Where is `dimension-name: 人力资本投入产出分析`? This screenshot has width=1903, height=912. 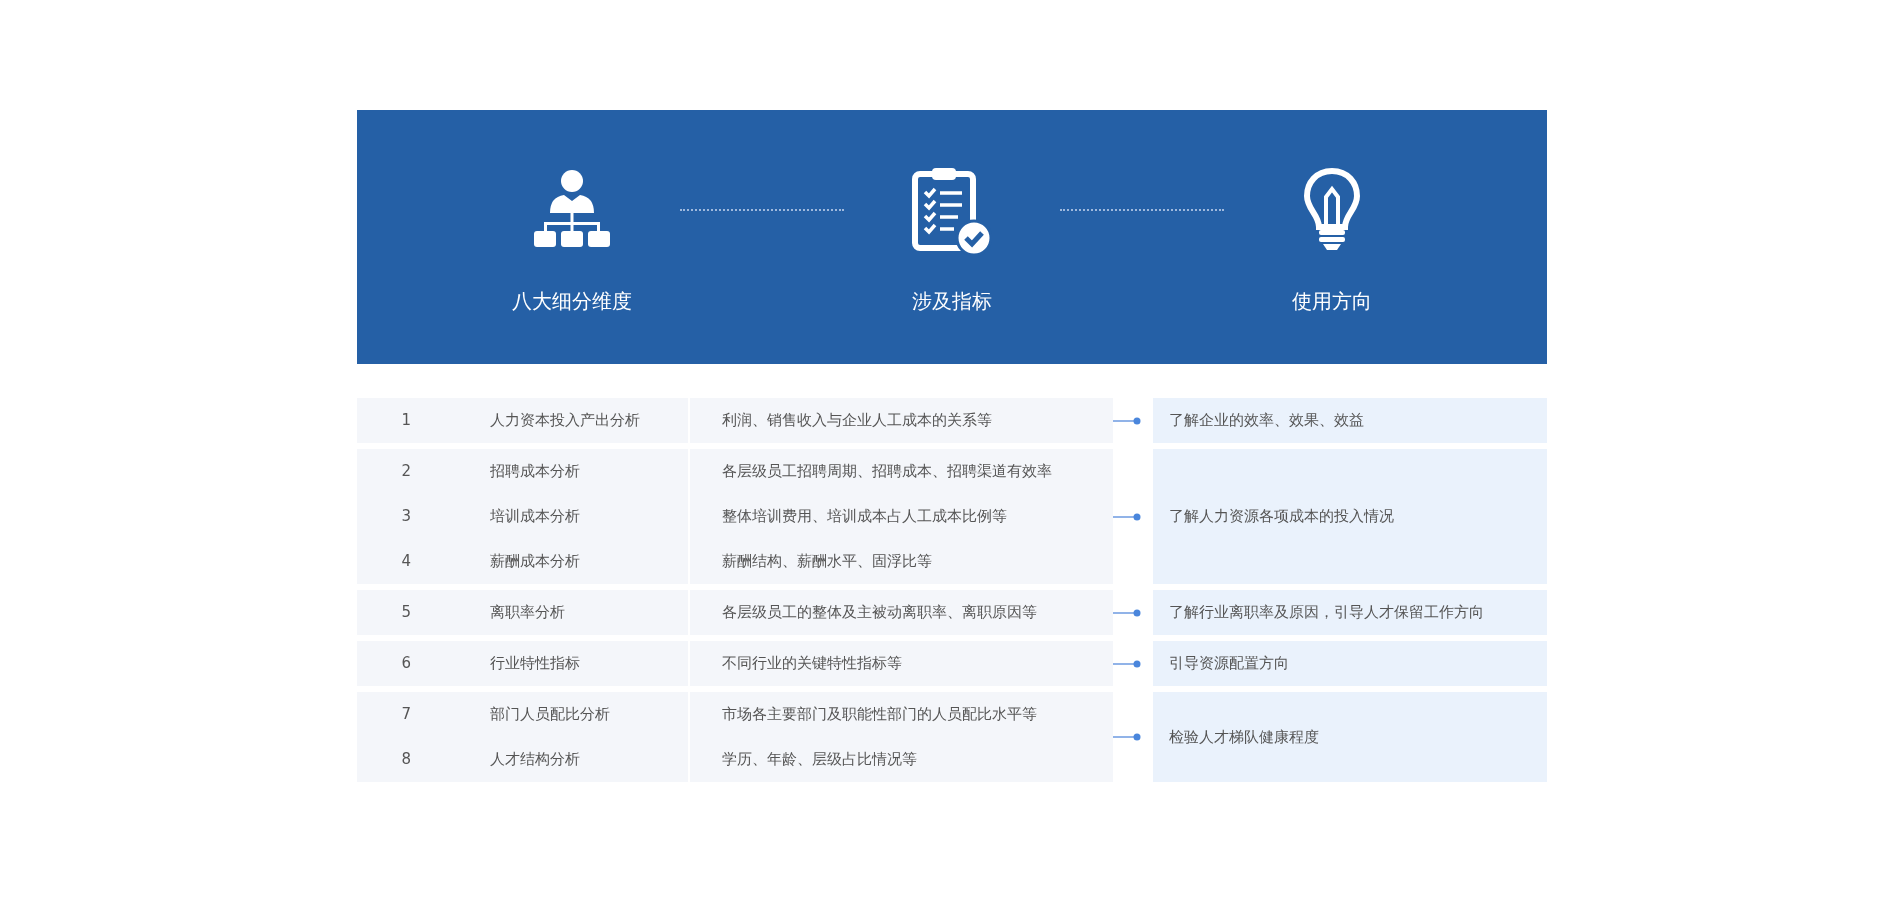
dimension-name: 人力资本投入产出分析 is located at coordinates (564, 421).